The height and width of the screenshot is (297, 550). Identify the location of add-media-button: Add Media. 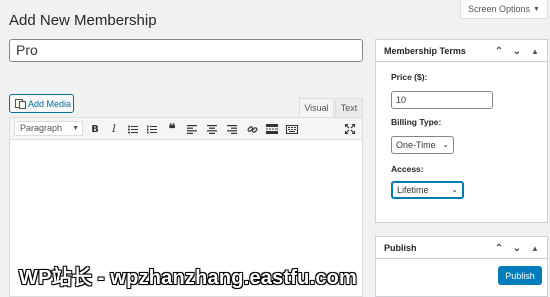
(41, 103).